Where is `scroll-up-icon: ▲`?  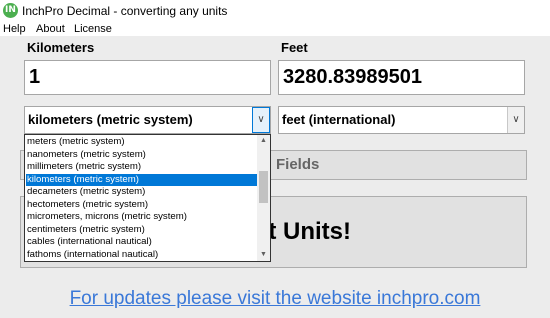
scroll-up-icon: ▲ is located at coordinates (263, 141).